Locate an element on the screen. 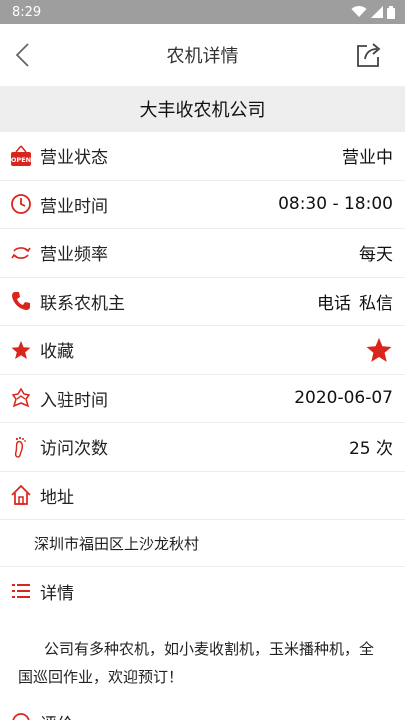  company-name-bar: 大丰收农机公司 is located at coordinates (202, 109).